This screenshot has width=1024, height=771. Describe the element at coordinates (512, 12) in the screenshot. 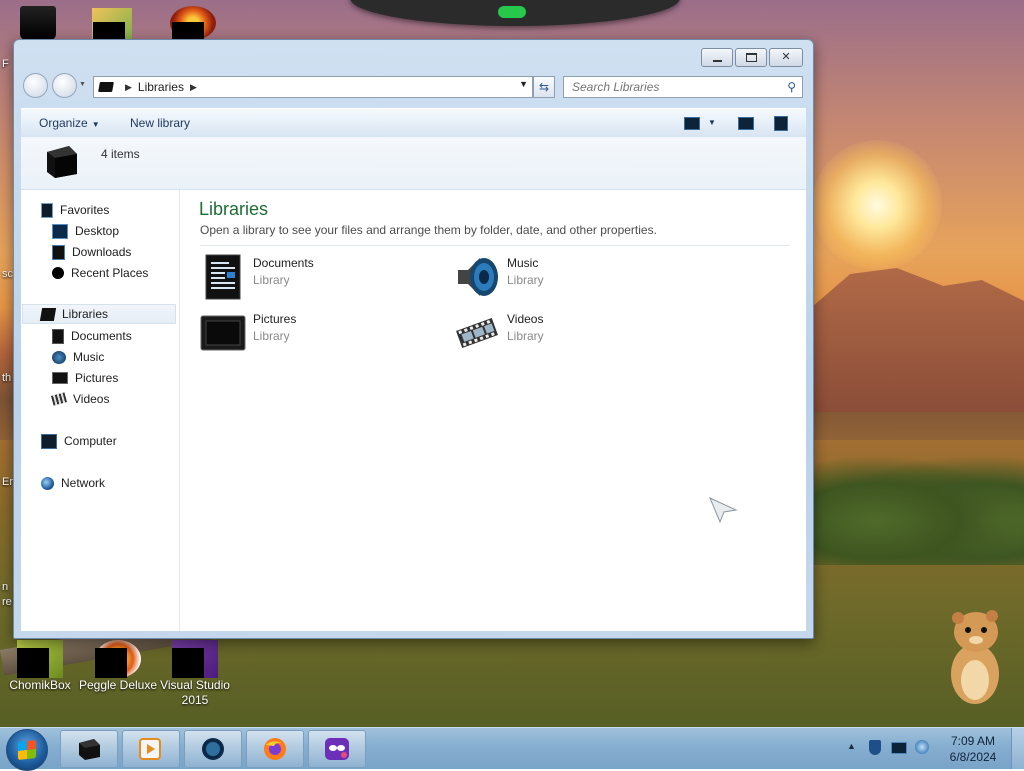

I see `gadget-light` at that location.